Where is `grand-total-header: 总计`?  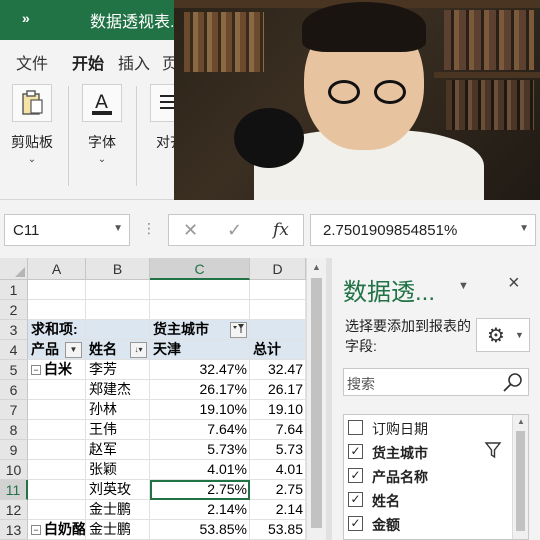 grand-total-header: 总计 is located at coordinates (278, 350).